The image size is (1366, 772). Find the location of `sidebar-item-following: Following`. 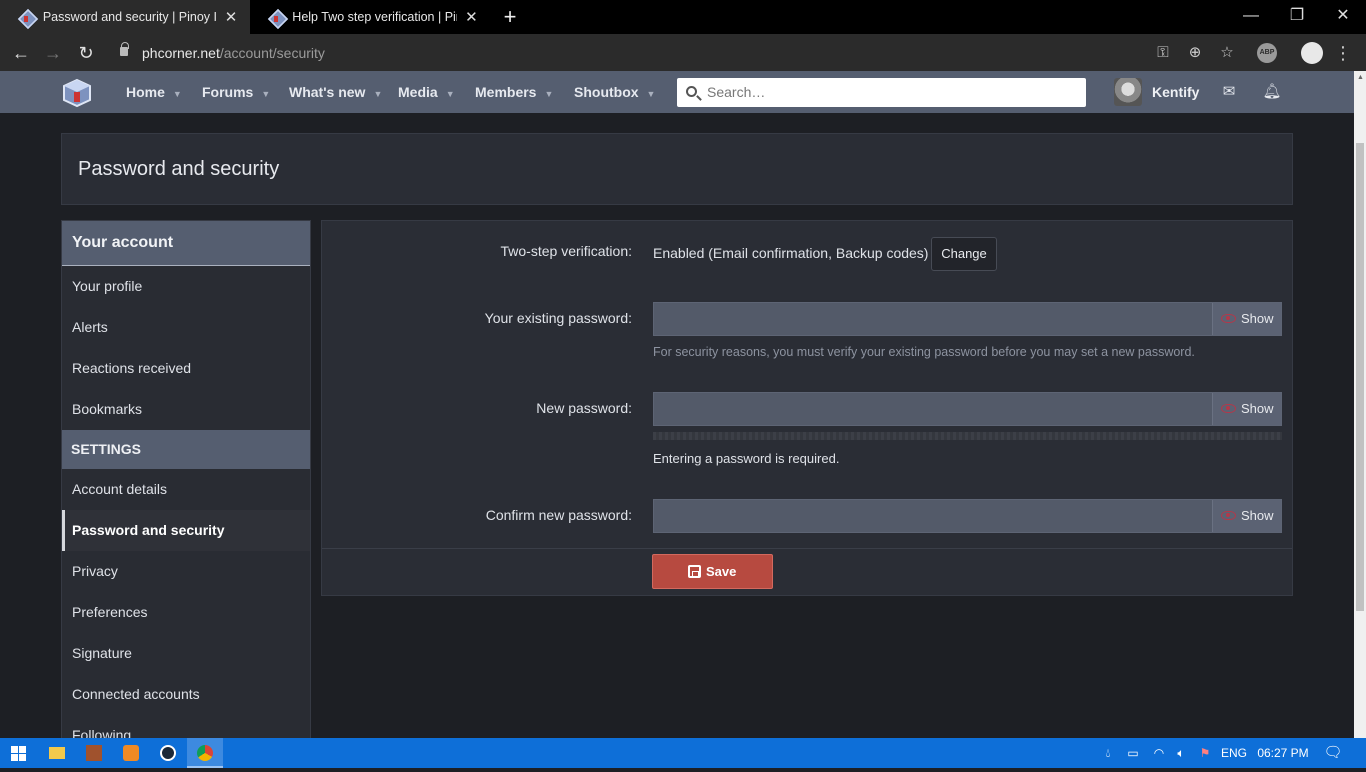

sidebar-item-following: Following is located at coordinates (186, 727).